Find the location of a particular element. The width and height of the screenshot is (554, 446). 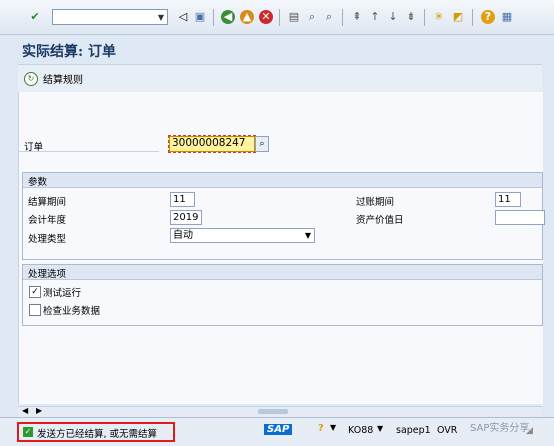

asset-value-date-input is located at coordinates (520, 217).